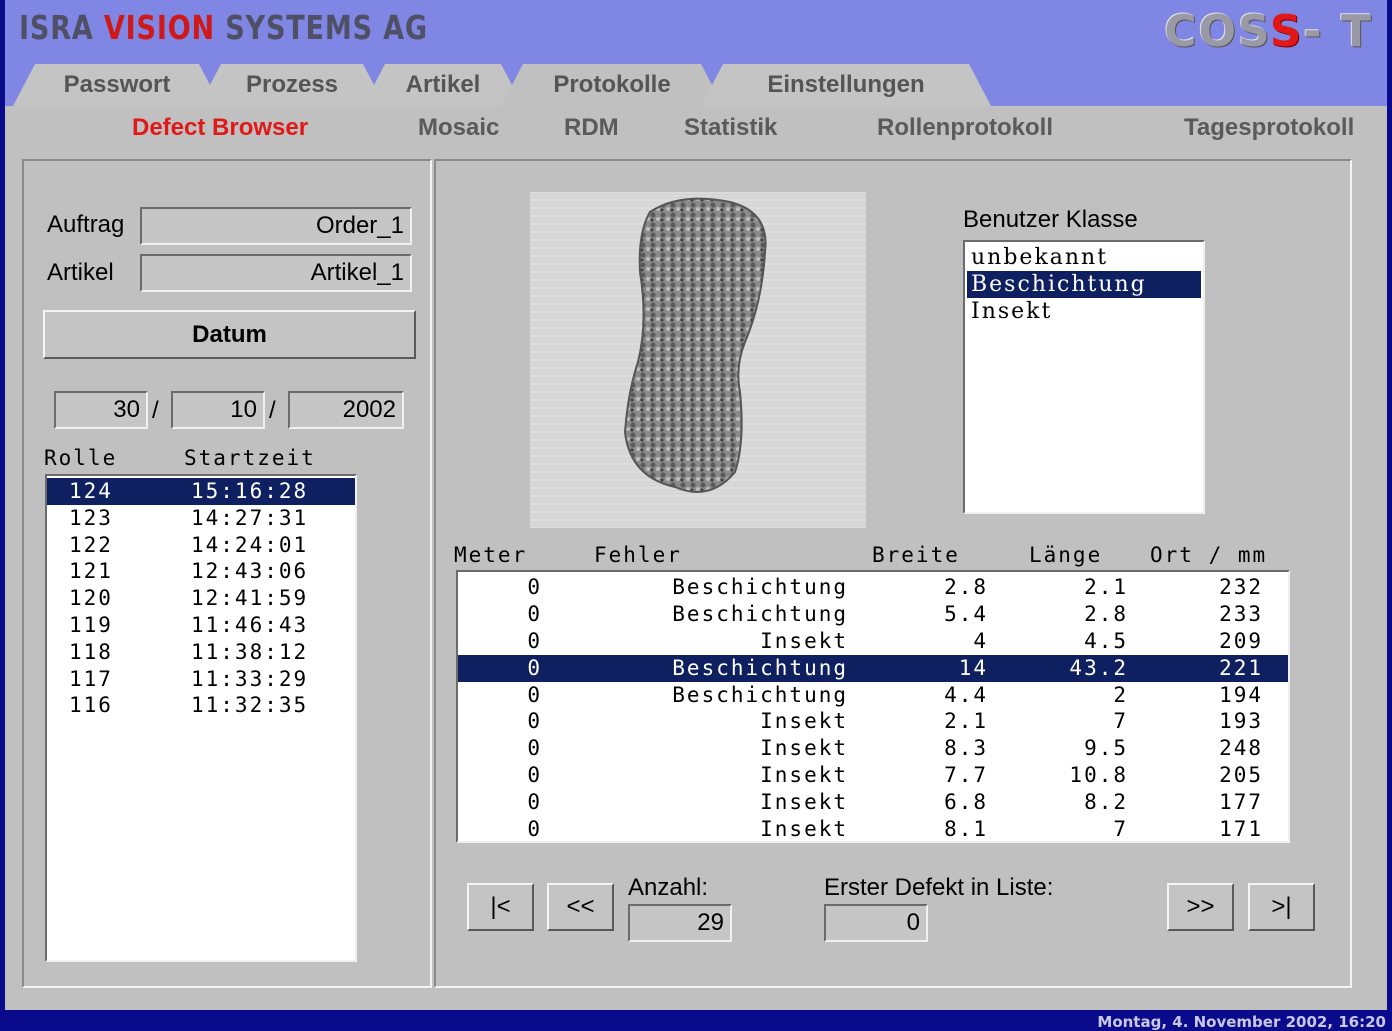  What do you see at coordinates (458, 128) in the screenshot?
I see `subnav-mosaic: Mosaic` at bounding box center [458, 128].